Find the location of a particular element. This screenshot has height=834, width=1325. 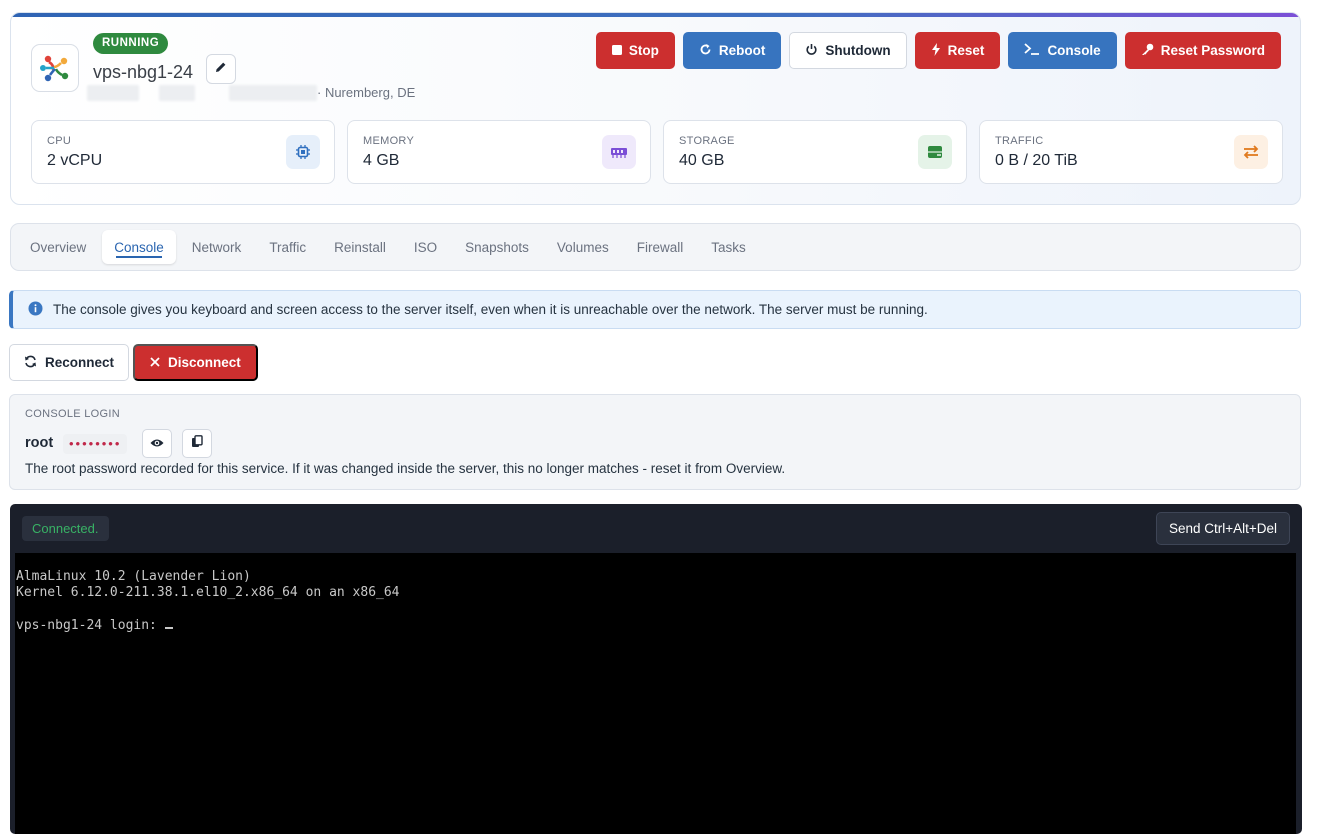

disconnect-button: Disconnect is located at coordinates (195, 362).